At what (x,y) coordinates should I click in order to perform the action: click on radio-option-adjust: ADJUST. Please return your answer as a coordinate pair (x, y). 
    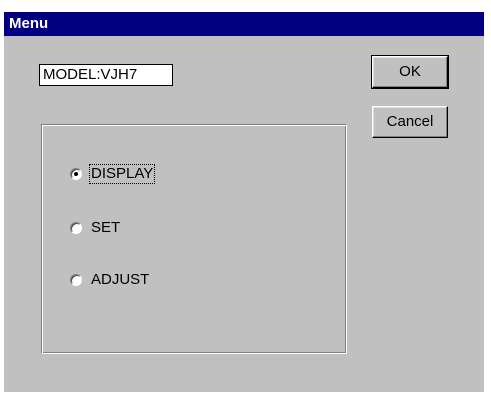
    Looking at the image, I should click on (110, 280).